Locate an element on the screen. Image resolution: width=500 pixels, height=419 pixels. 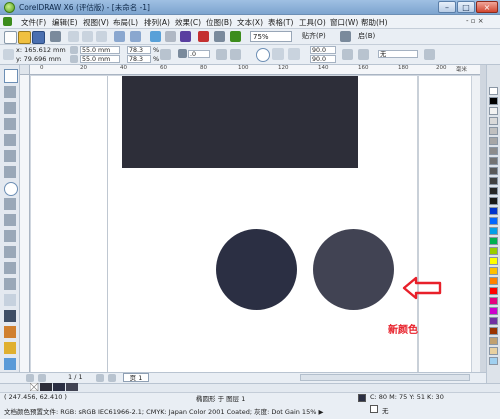
start-angle-field: 90.0 is located at coordinates (323, 50).